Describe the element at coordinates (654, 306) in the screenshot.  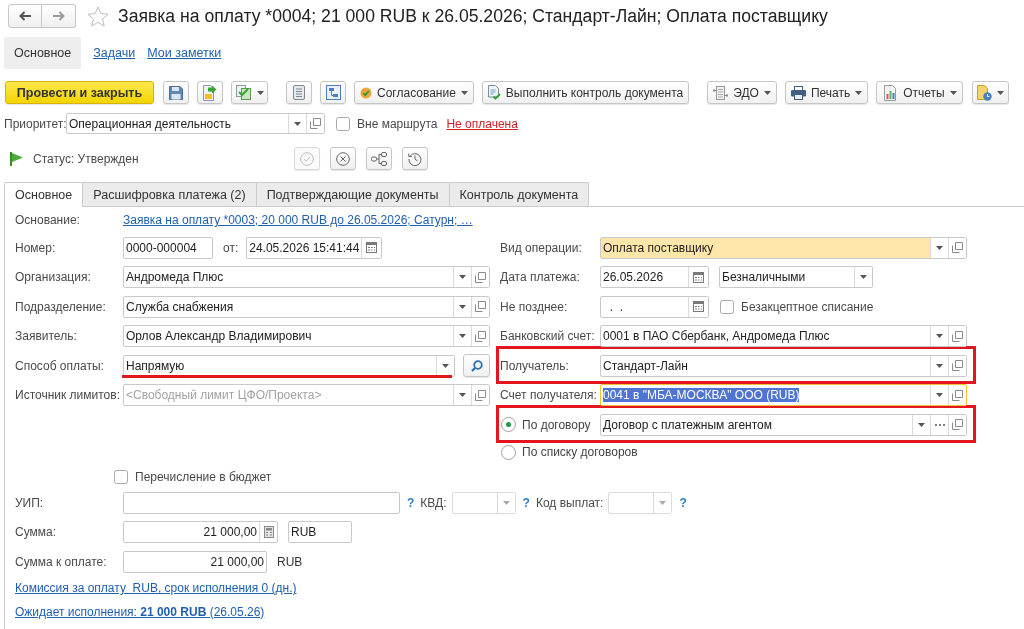
I see `date-field: . .` at that location.